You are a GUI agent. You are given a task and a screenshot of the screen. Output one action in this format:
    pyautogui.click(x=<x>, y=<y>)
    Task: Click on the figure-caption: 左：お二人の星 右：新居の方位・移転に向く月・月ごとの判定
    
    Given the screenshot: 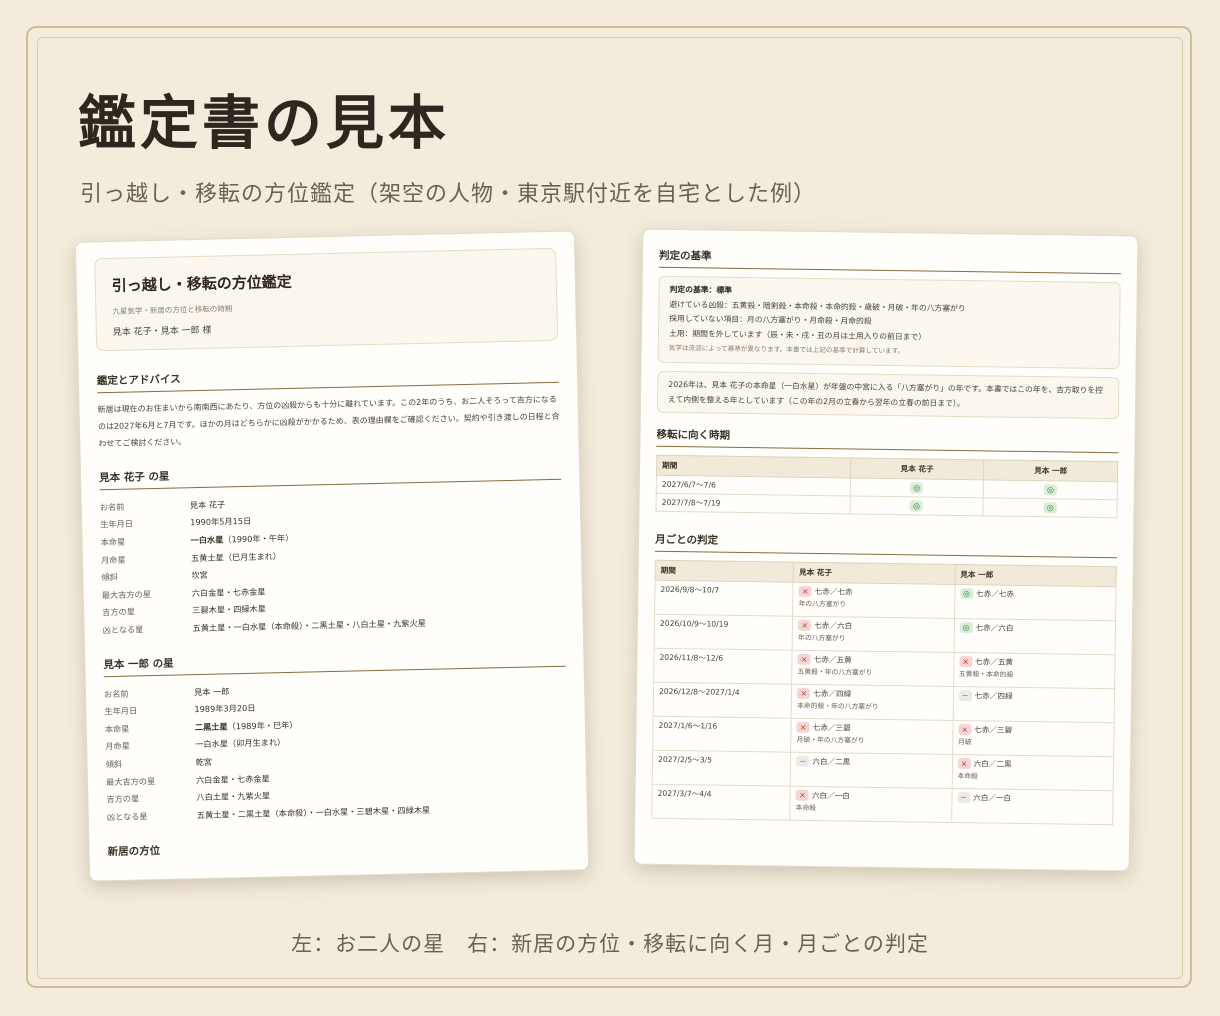 What is the action you would take?
    pyautogui.click(x=610, y=944)
    